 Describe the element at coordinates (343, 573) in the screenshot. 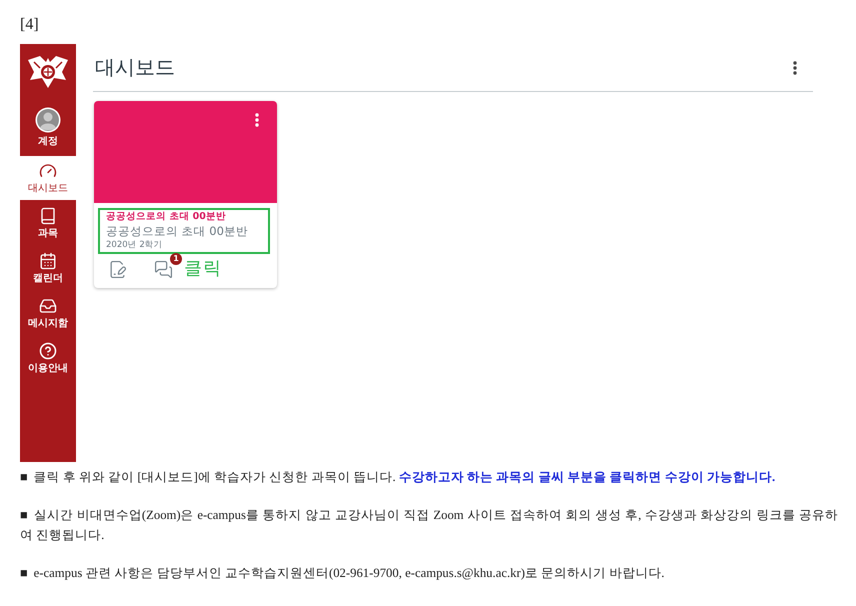

I see `note-text: ■ e-campus 관련 사항은 담당부서인 교수학습지원센터(02-961-9700, e-campus.s@khu.ac.kr)로 문의하시기 바랍니다.` at that location.